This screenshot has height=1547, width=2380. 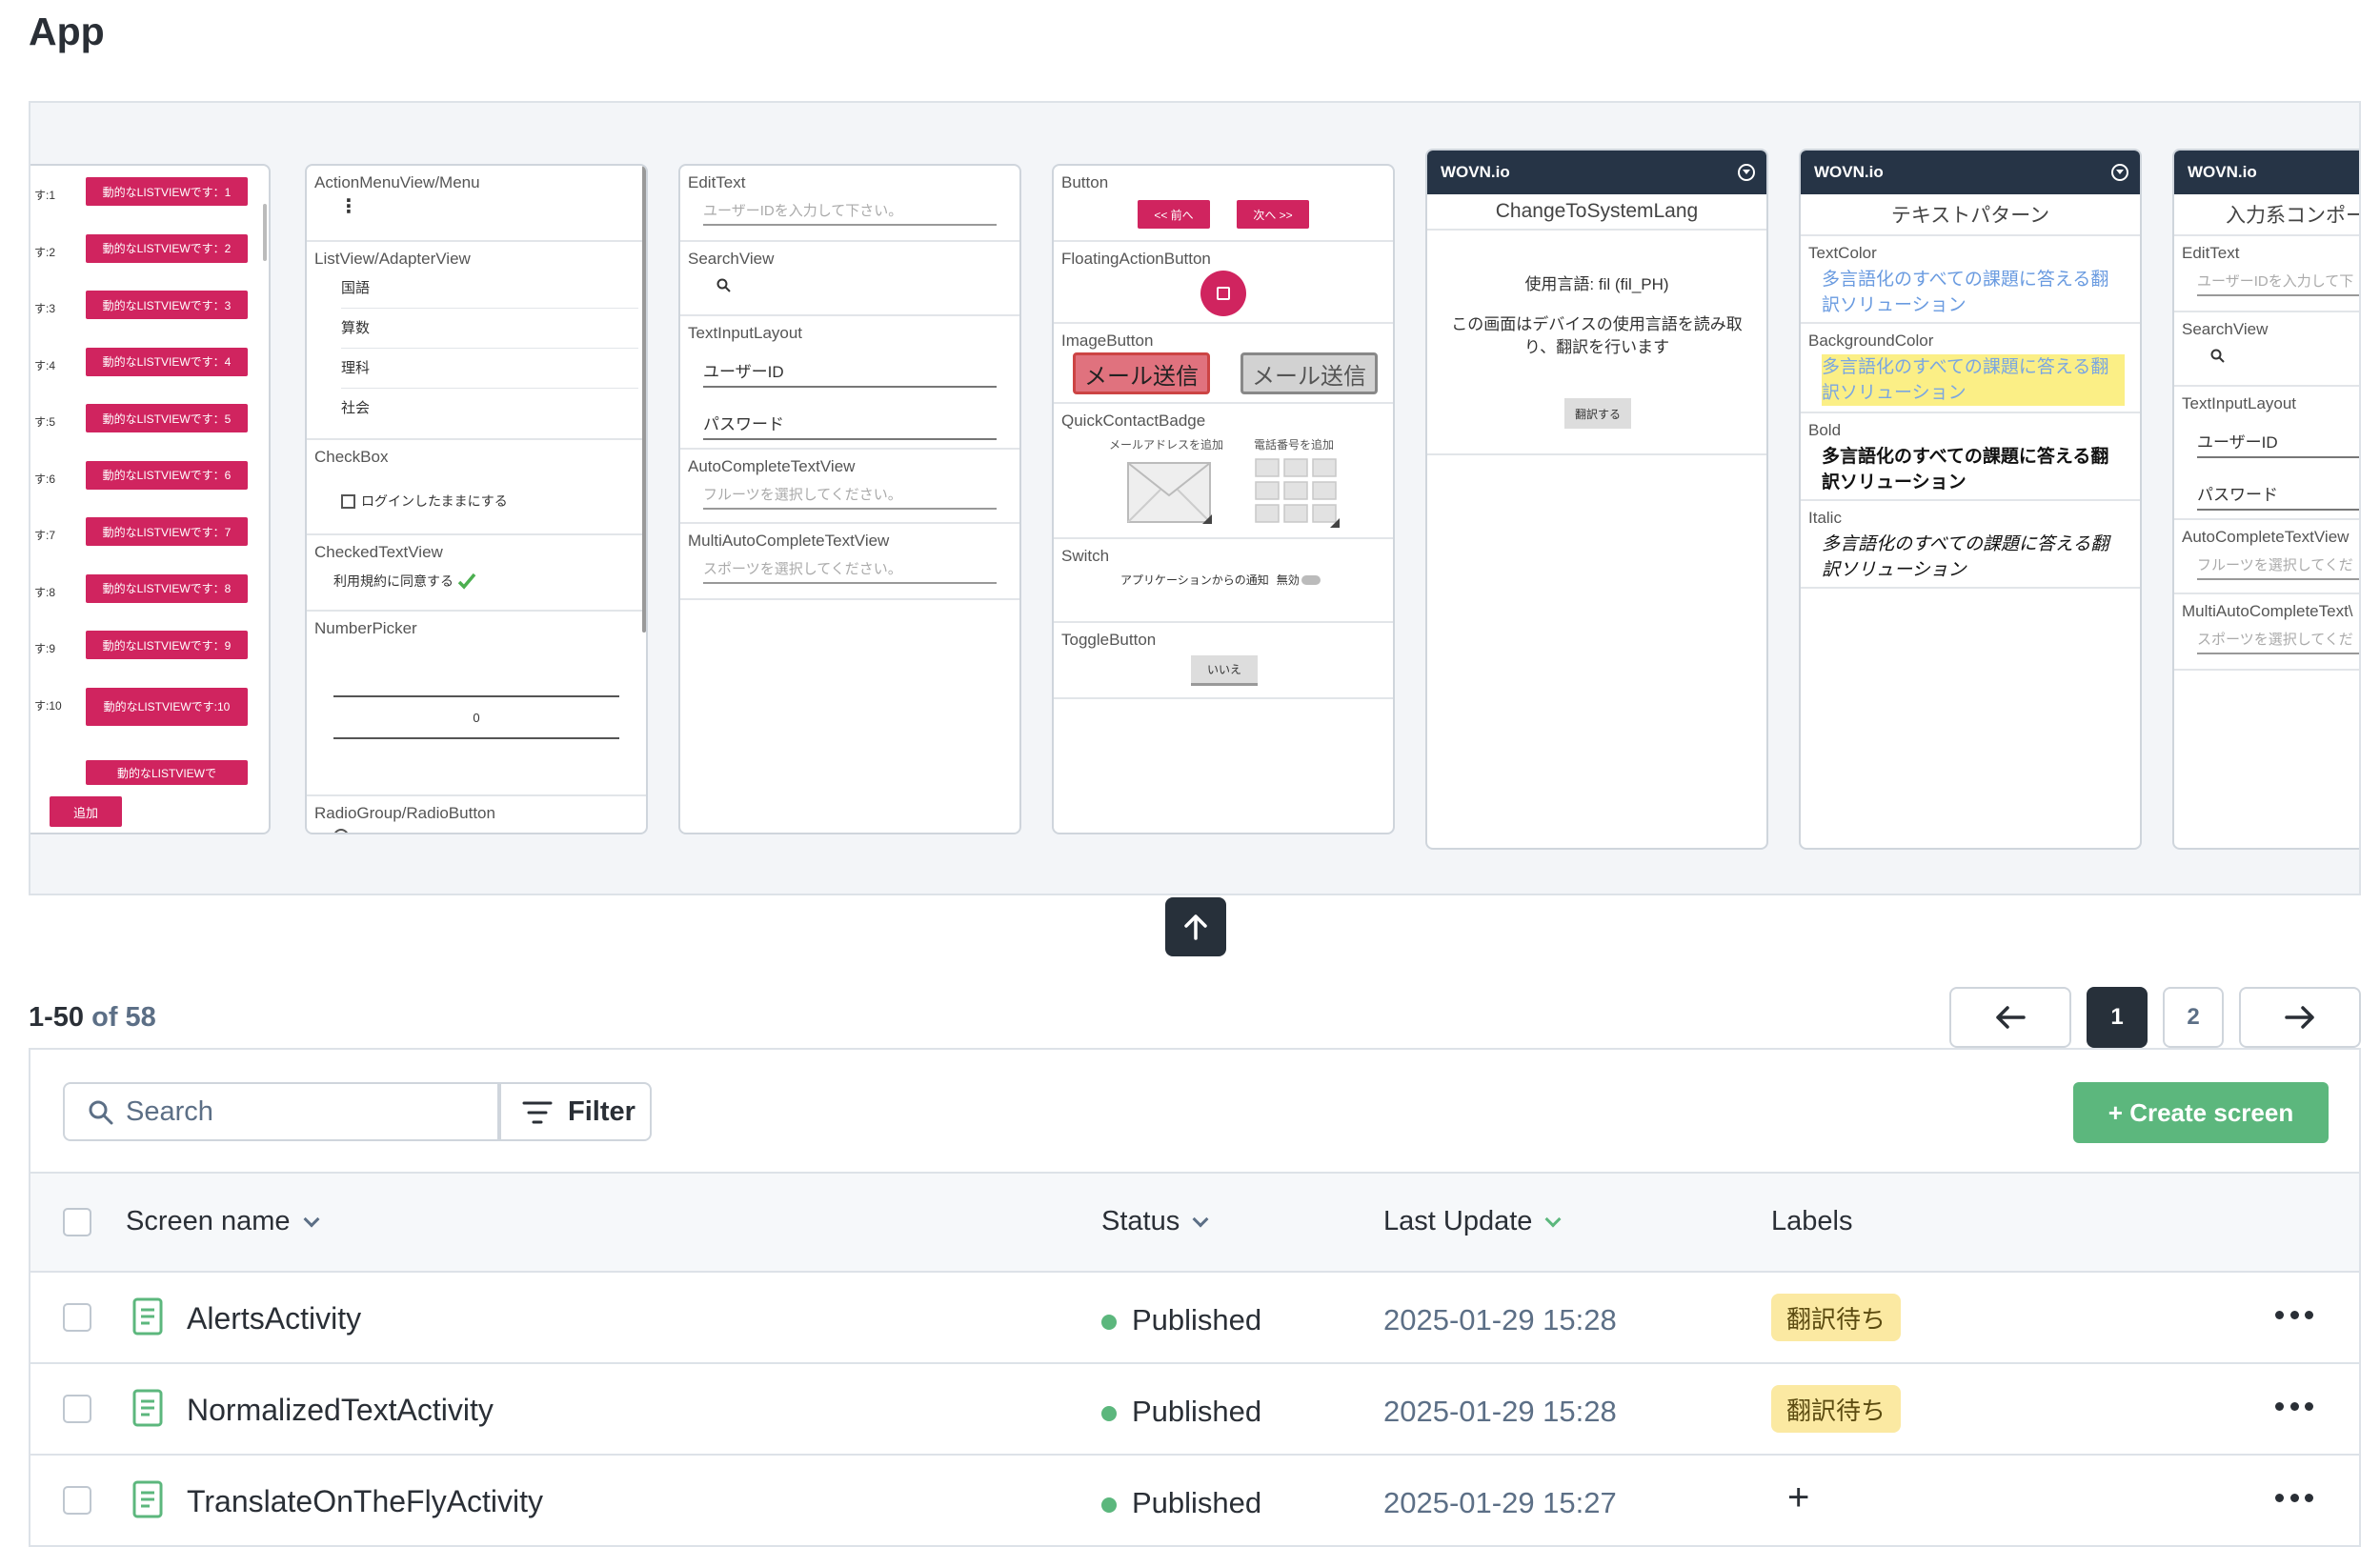 I want to click on search-input: Search, so click(x=282, y=1112).